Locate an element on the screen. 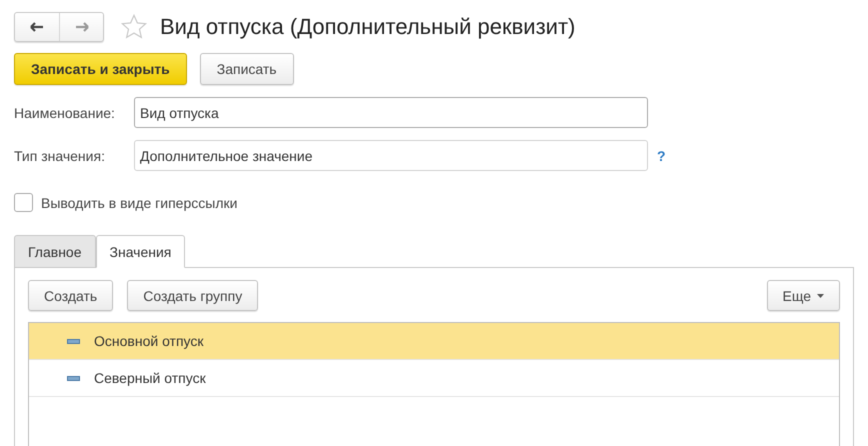 This screenshot has width=868, height=446. field-label: Наименование: is located at coordinates (65, 112).